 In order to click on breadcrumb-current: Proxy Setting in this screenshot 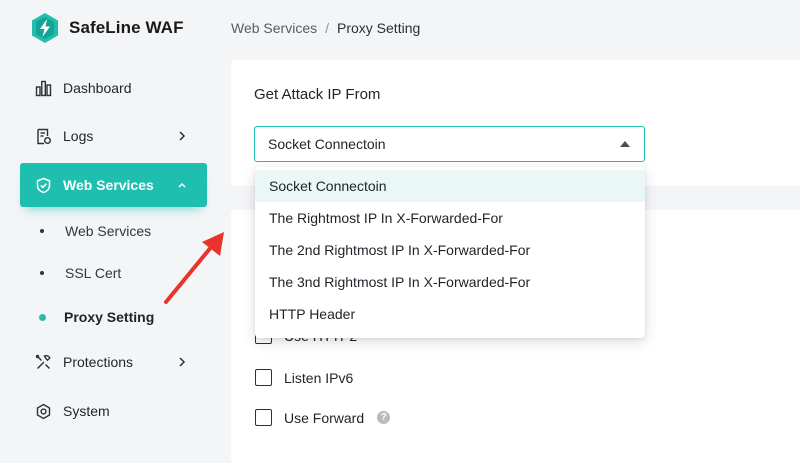, I will do `click(379, 28)`.